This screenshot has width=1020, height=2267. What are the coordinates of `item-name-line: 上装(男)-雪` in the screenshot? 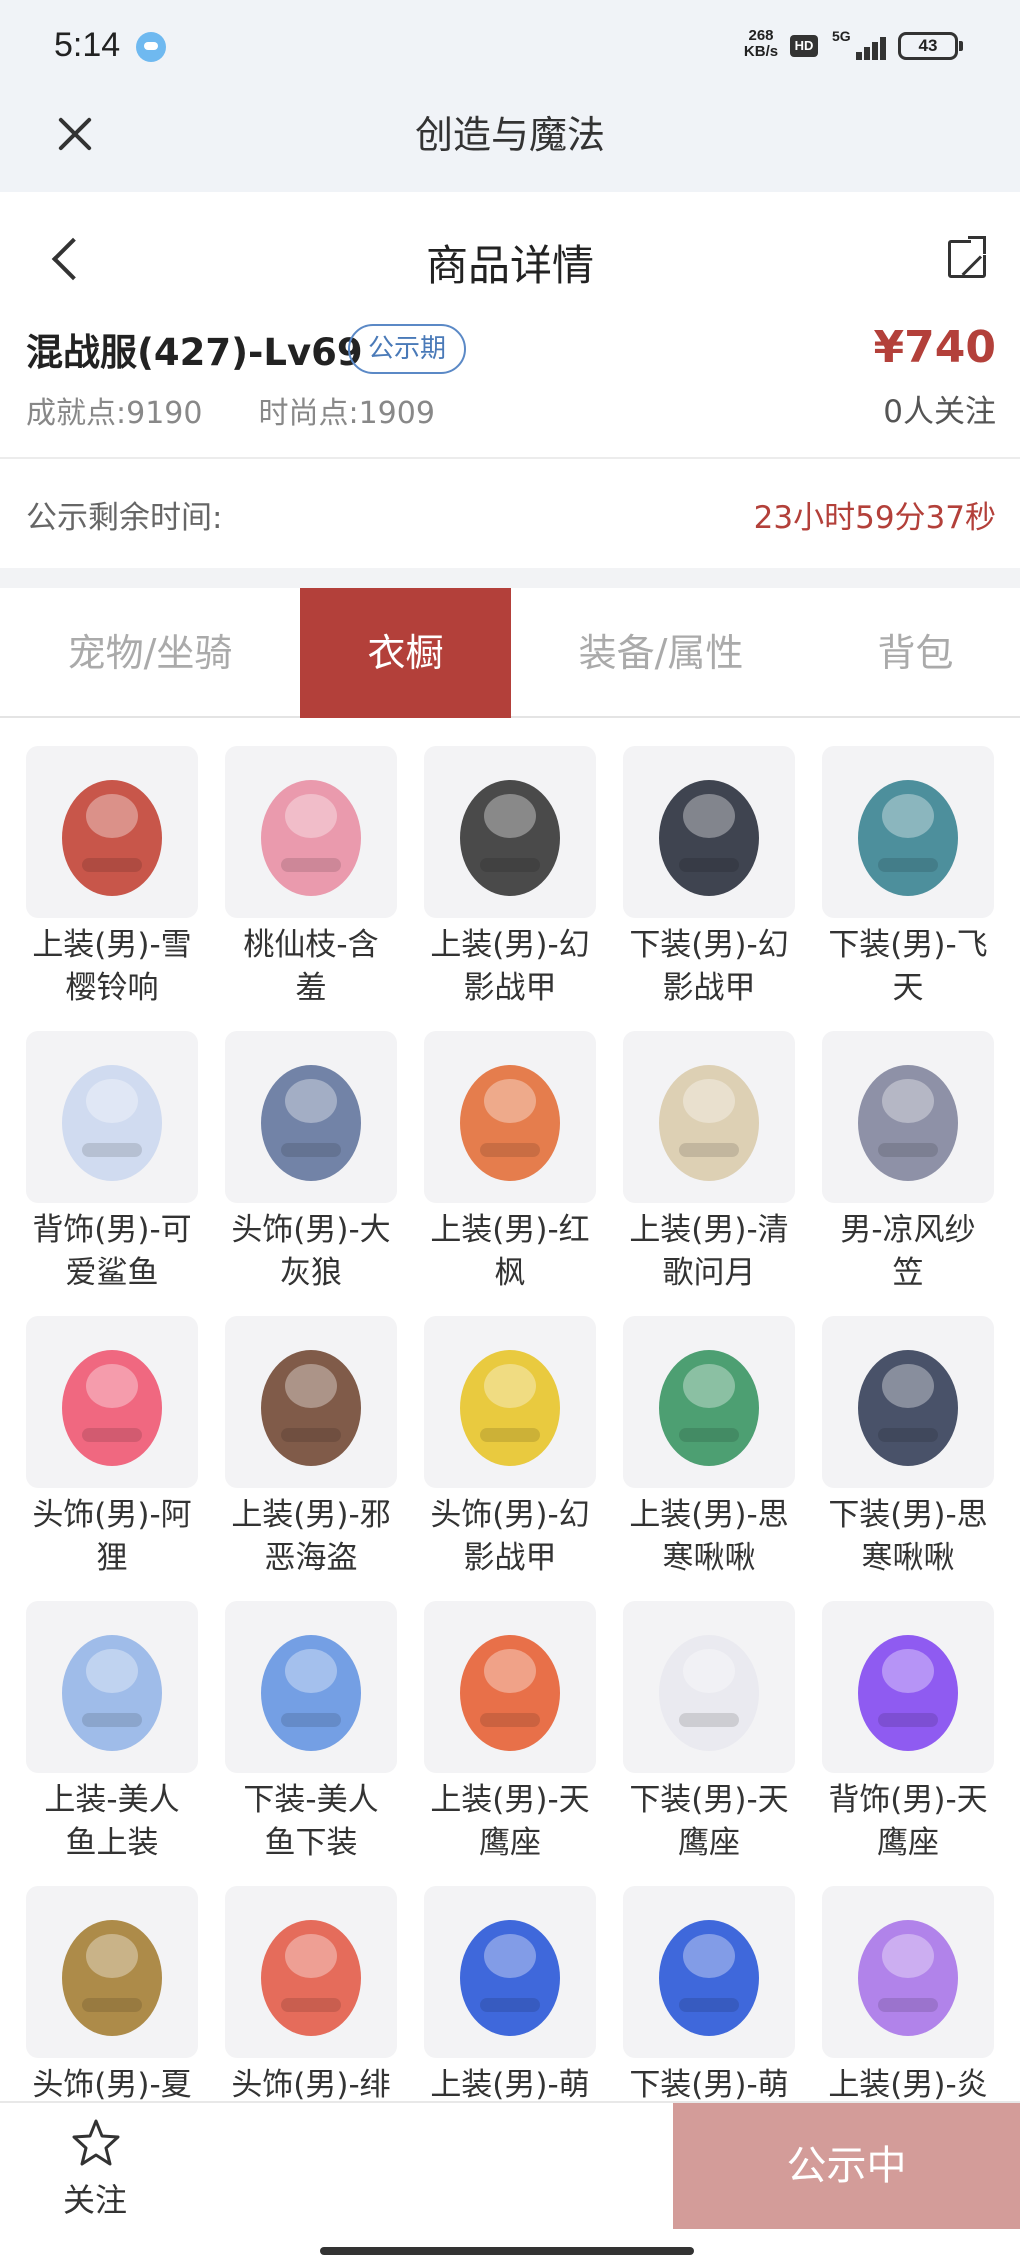 It's located at (112, 945).